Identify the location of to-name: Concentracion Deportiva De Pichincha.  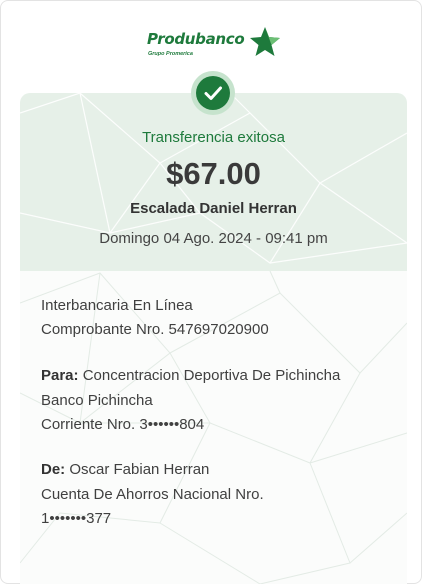
(211, 375).